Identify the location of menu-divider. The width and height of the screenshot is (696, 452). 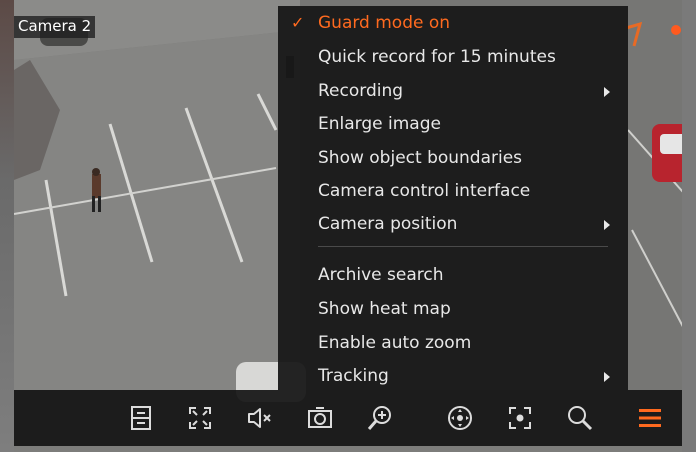
(463, 246).